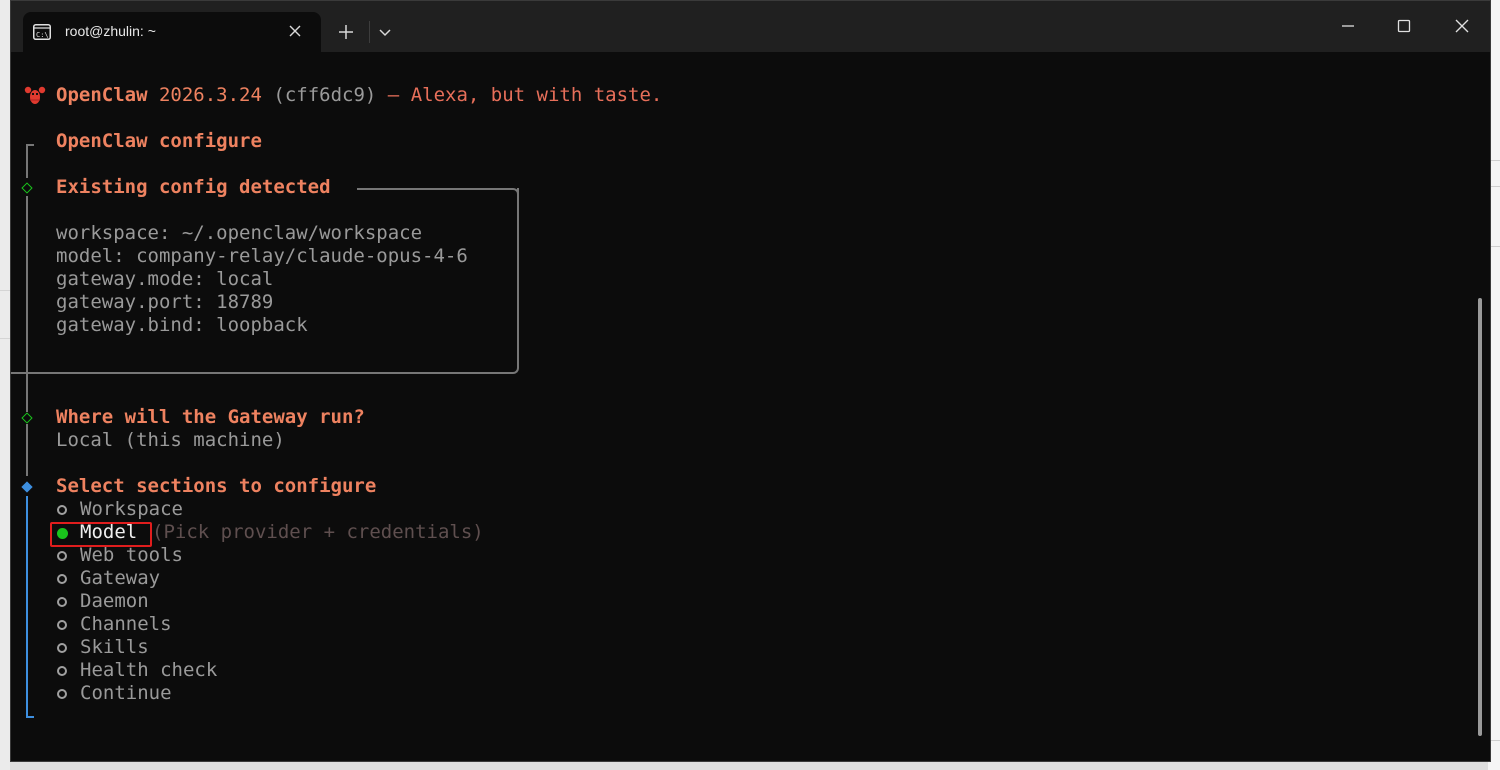 This screenshot has width=1500, height=770. Describe the element at coordinates (325, 95) in the screenshot. I see `build-hash: (cff6dc9)` at that location.